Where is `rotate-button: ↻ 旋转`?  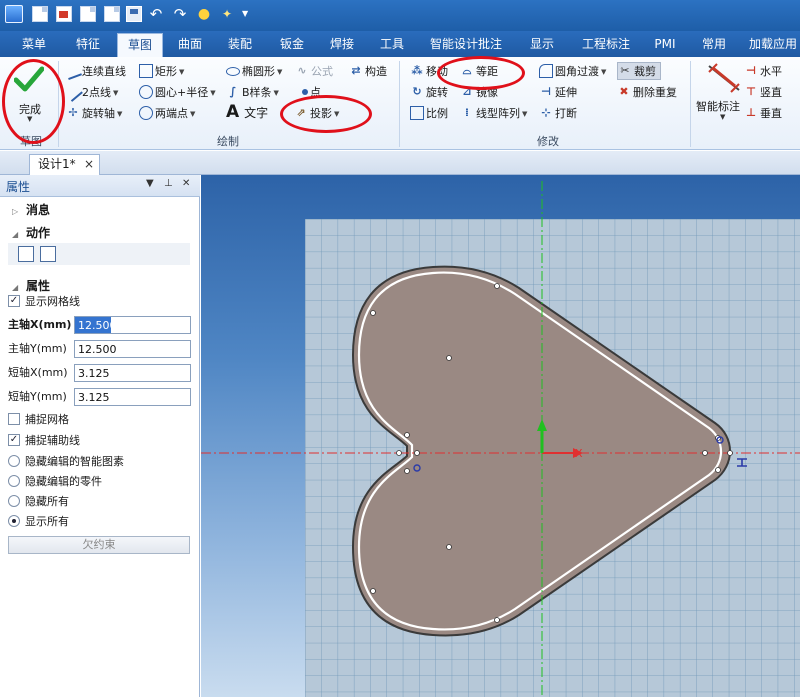
rotate-button: ↻ 旋转 is located at coordinates (429, 93).